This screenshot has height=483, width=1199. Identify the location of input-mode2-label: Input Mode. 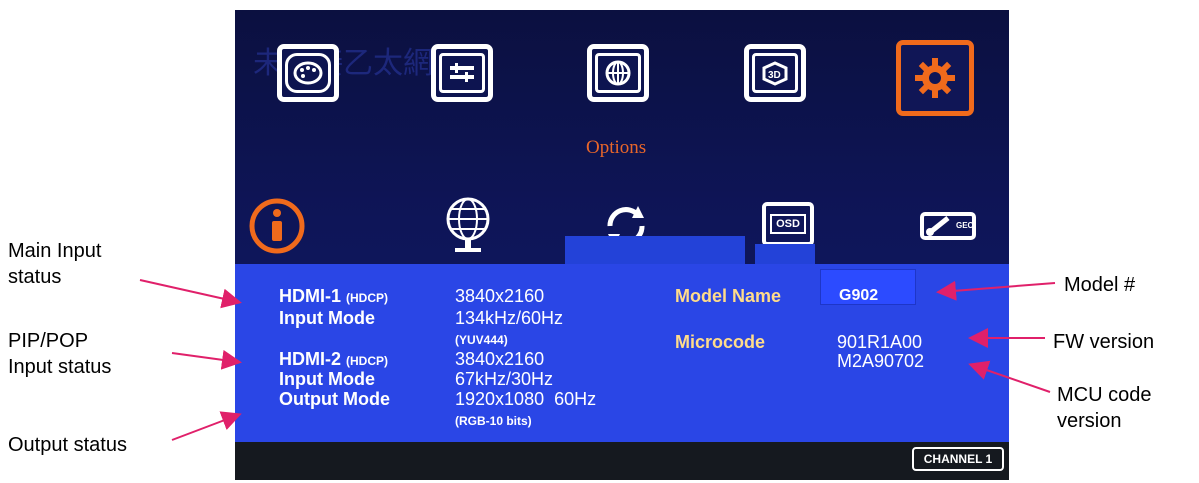
(327, 379).